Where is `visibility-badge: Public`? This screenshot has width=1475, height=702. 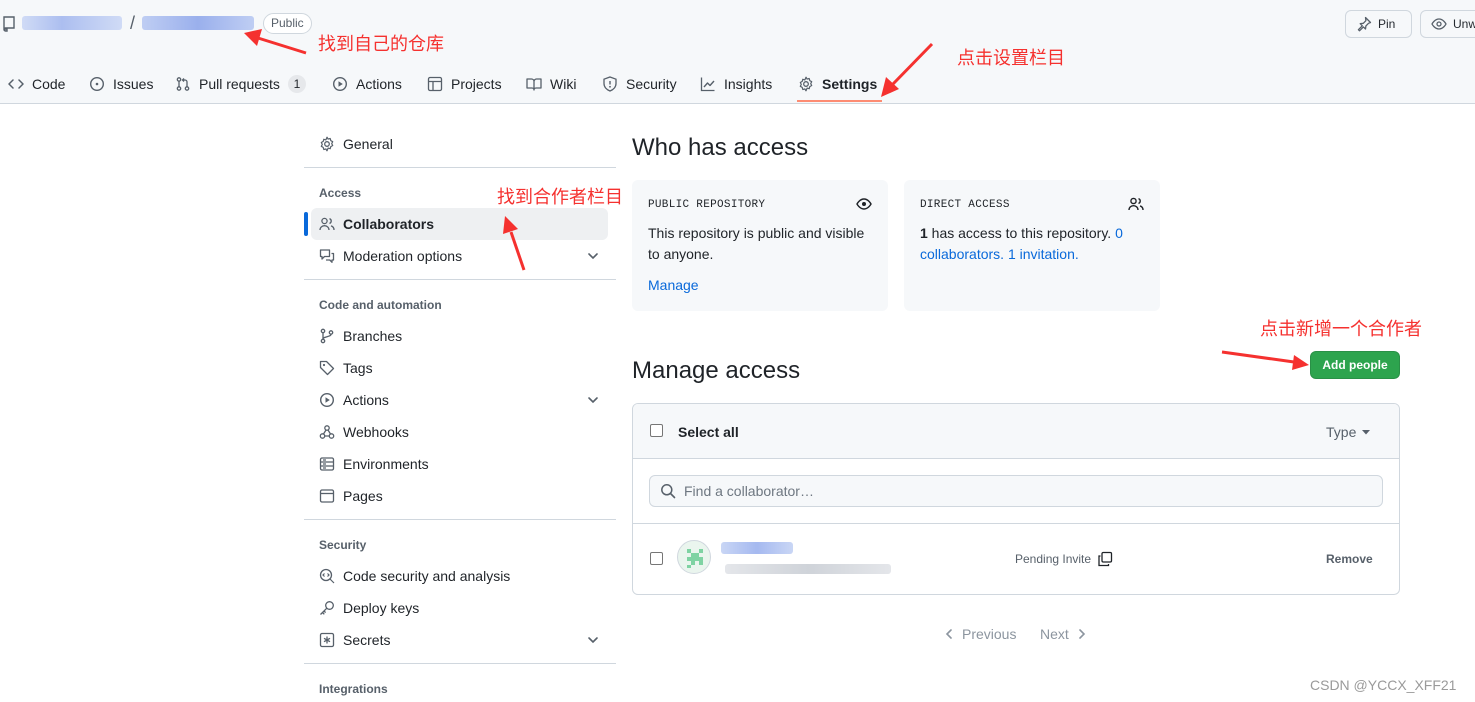 visibility-badge: Public is located at coordinates (287, 23).